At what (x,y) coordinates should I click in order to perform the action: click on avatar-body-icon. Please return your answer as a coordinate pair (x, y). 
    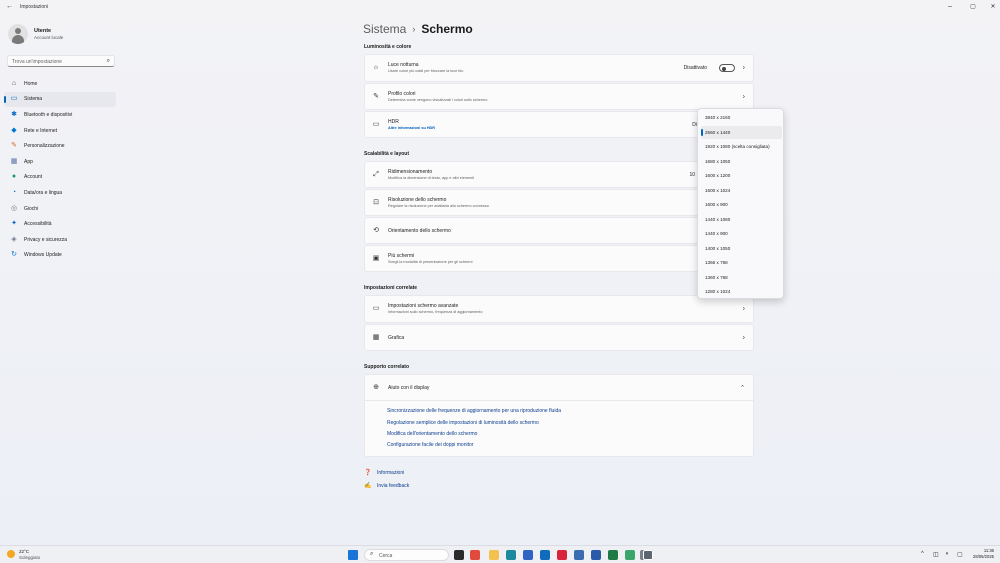
    Looking at the image, I should click on (18, 39).